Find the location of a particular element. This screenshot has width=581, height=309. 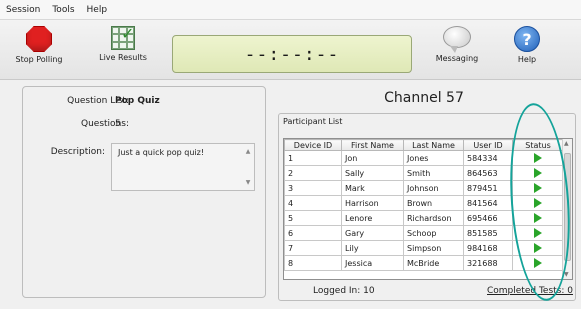

table-row: 2 Sally Smith 864563 is located at coordinates (424, 173).